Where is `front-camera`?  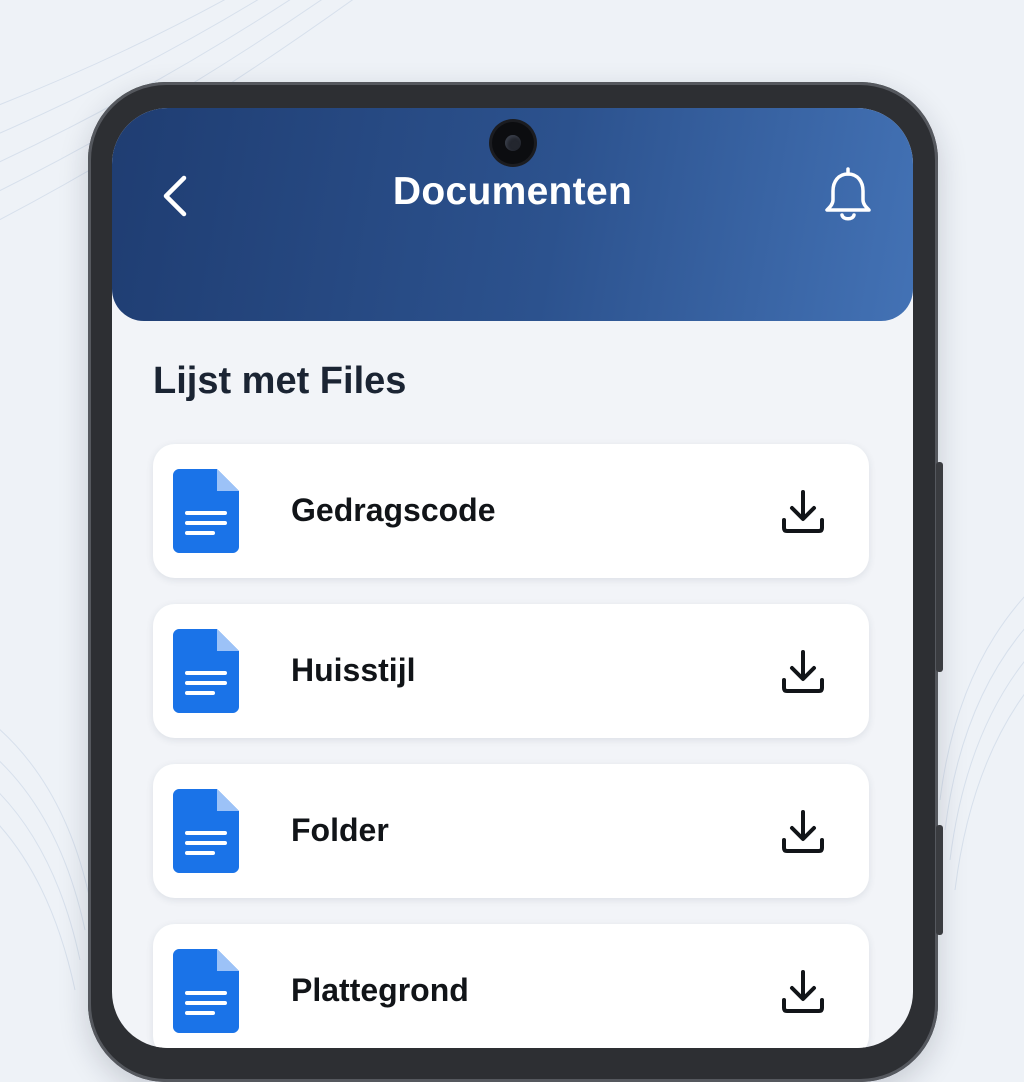
front-camera is located at coordinates (513, 143).